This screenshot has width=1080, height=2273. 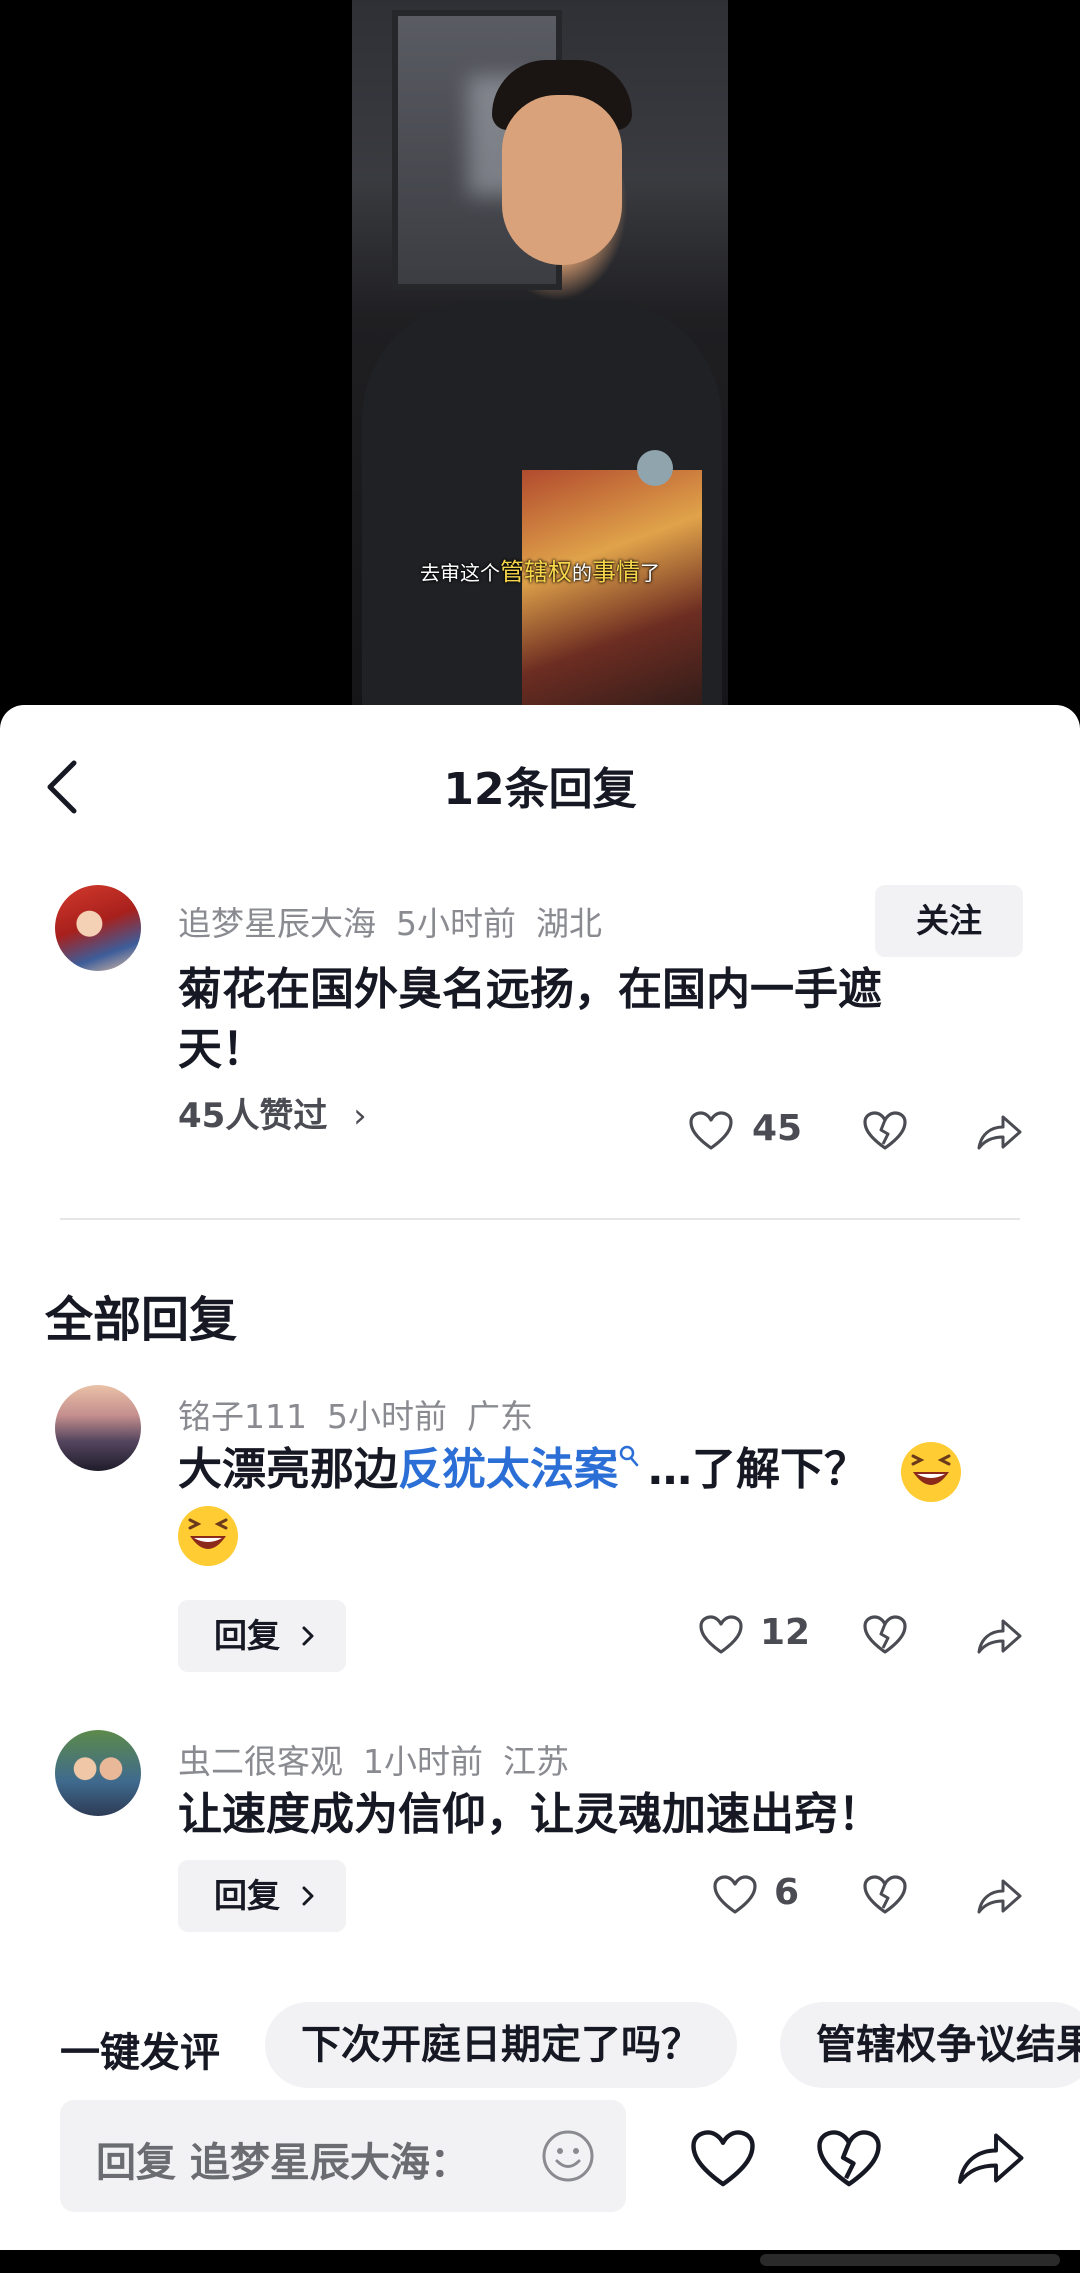 I want to click on reply-input: 回复 追梦星辰大海：, so click(x=343, y=2156).